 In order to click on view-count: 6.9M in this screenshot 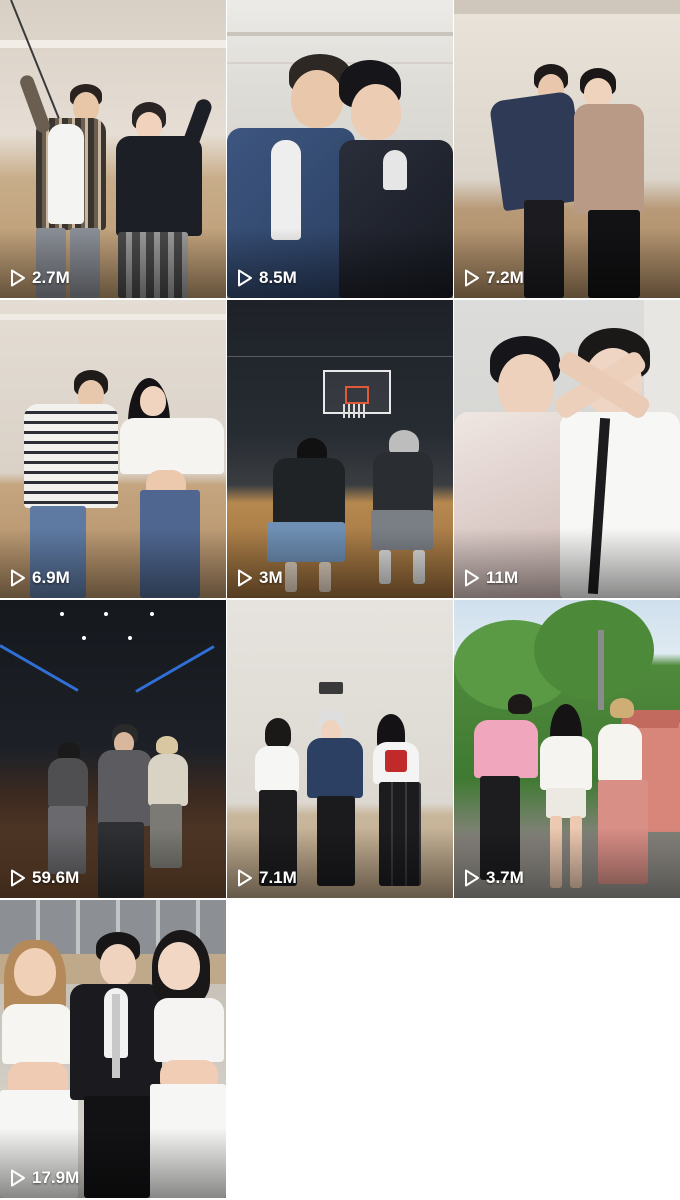, I will do `click(40, 578)`.